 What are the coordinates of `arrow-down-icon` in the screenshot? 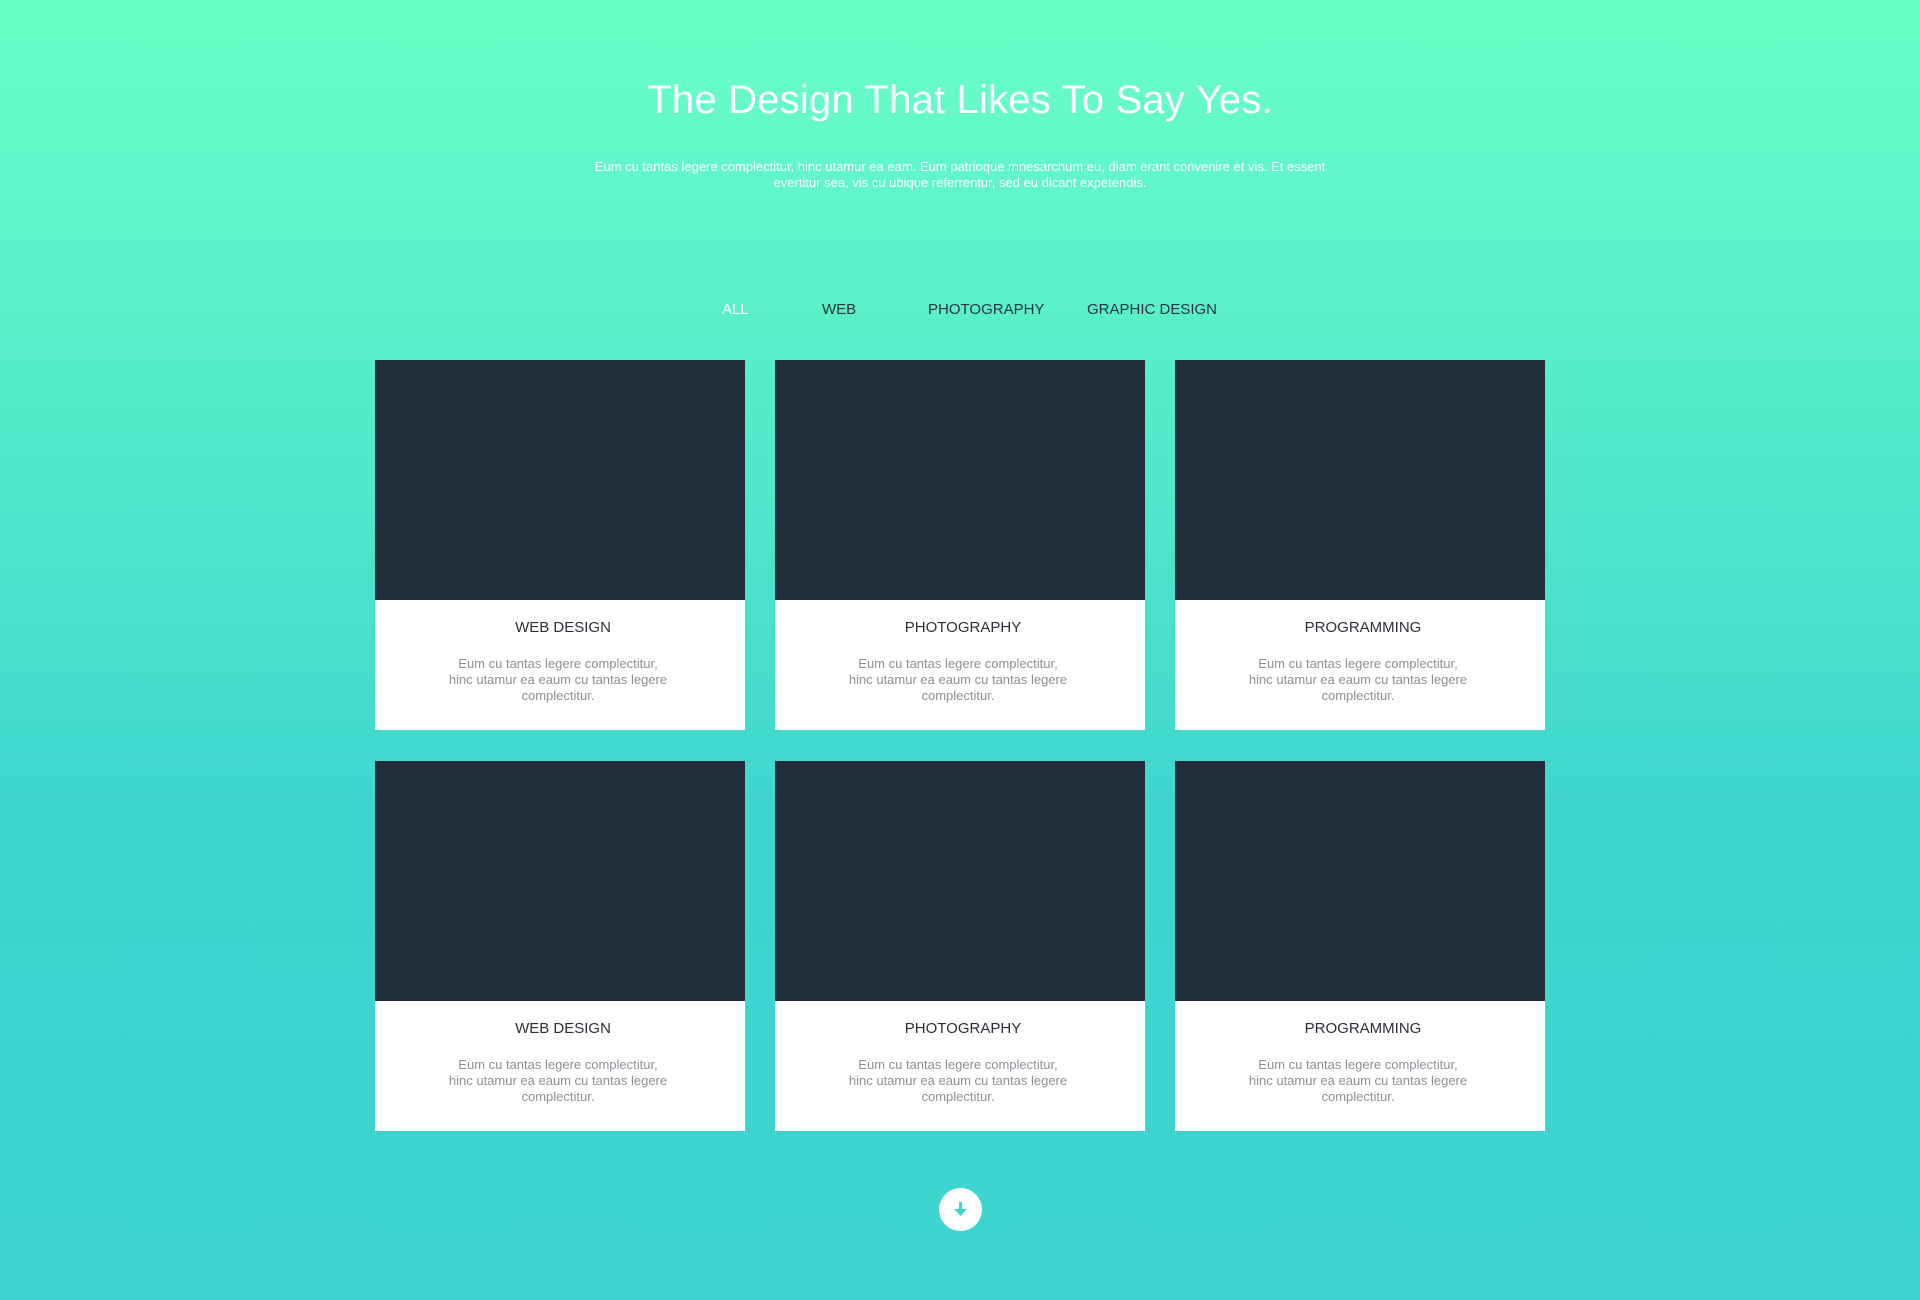 It's located at (960, 1209).